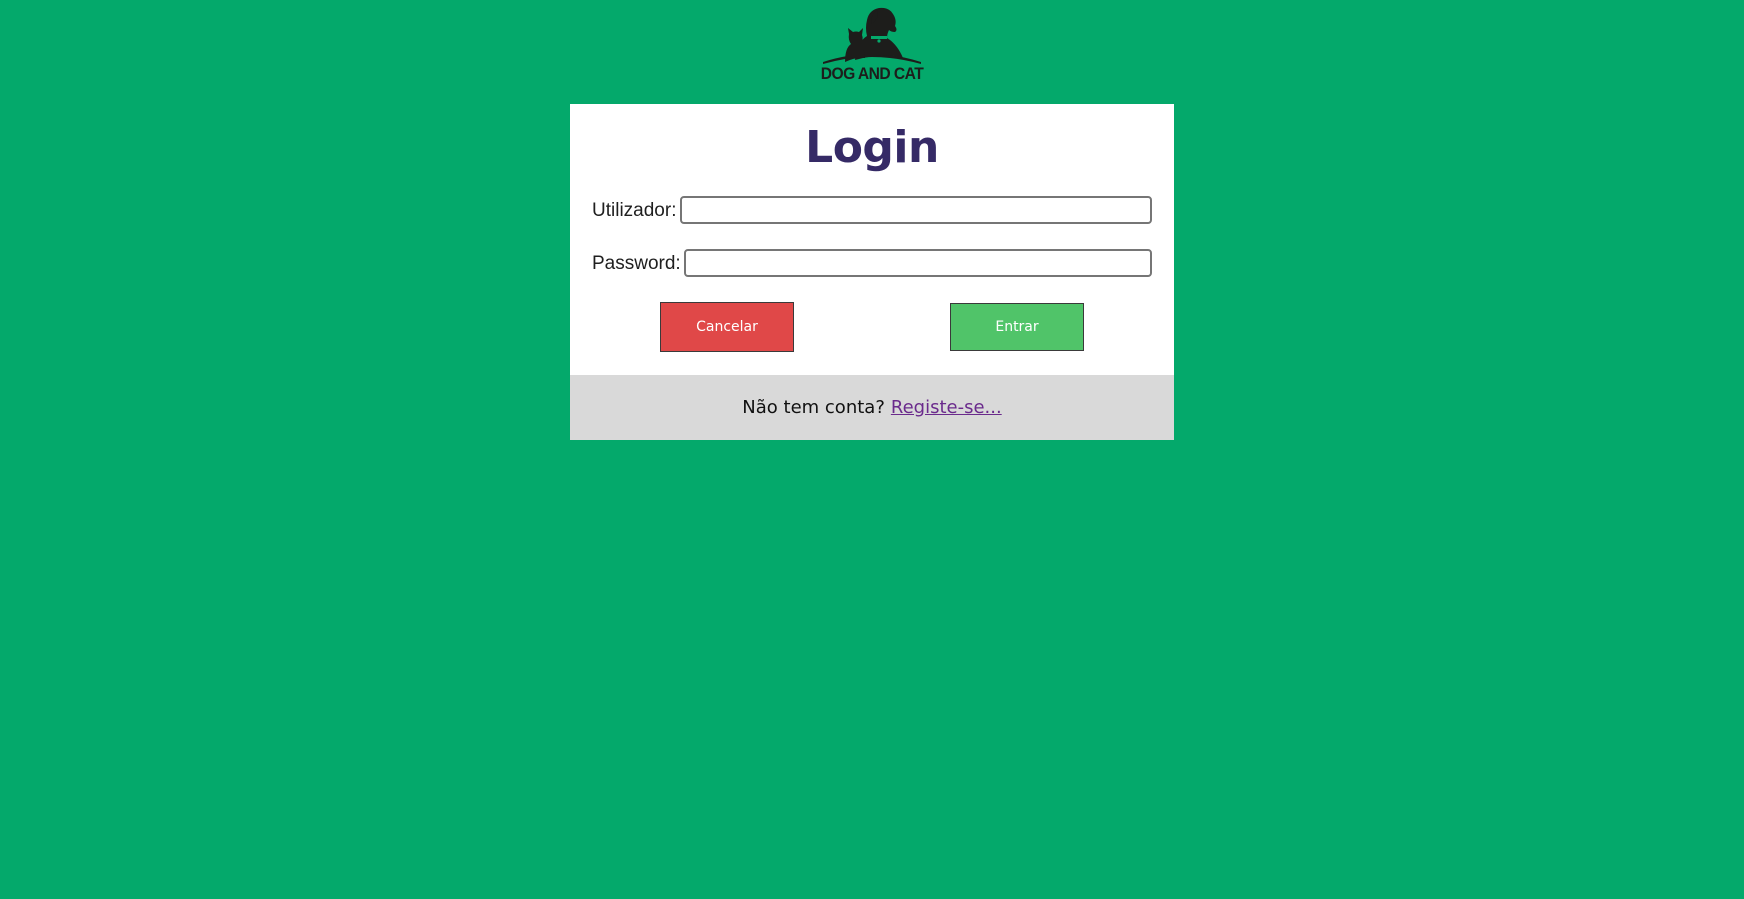 This screenshot has height=899, width=1744. What do you see at coordinates (636, 263) in the screenshot?
I see `password-label: Password:` at bounding box center [636, 263].